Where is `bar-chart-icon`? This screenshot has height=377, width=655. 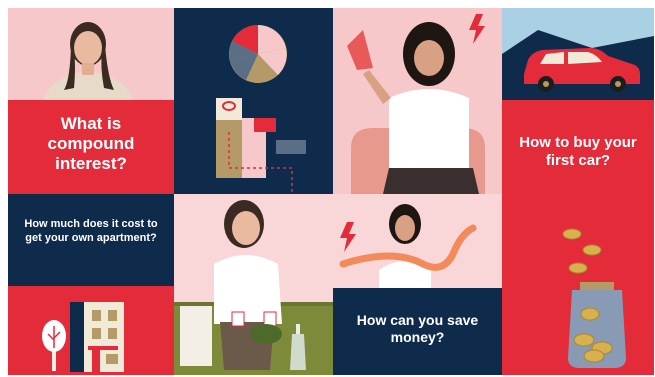
bar-chart-icon is located at coordinates (261, 146).